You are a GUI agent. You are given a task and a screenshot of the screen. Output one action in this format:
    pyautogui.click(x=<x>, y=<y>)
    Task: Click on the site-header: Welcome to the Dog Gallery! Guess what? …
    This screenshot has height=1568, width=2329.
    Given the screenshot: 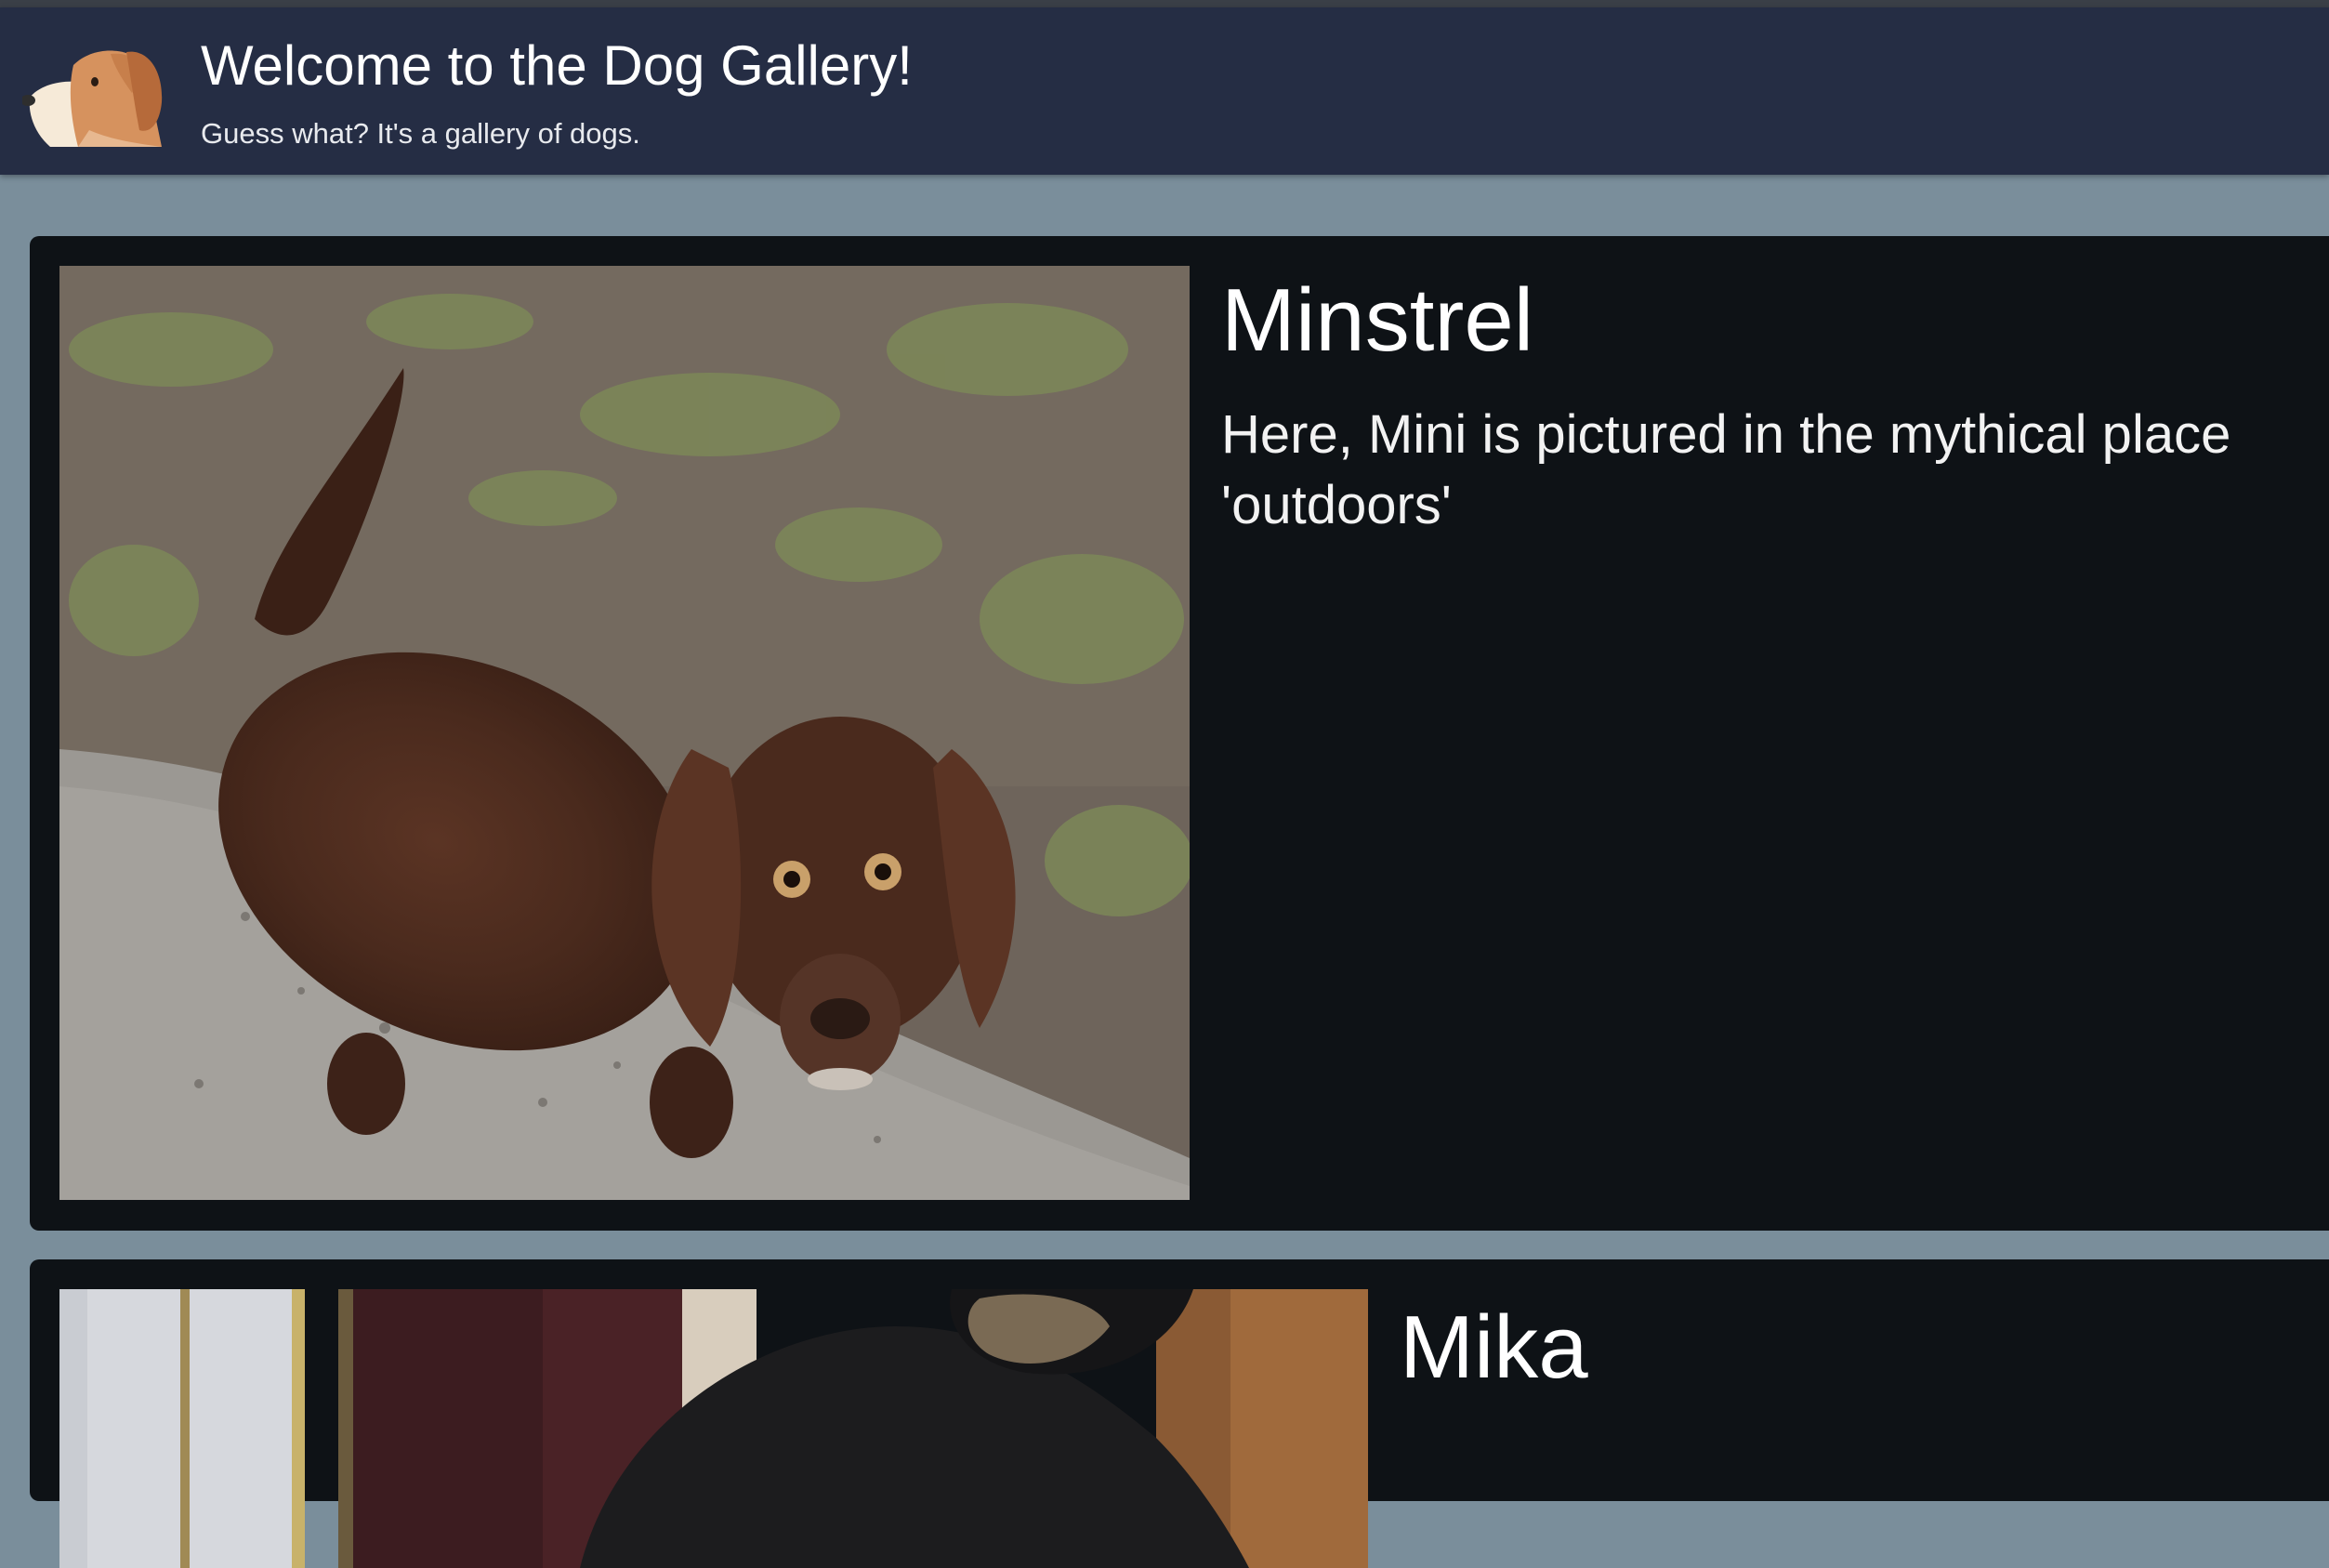 What is the action you would take?
    pyautogui.click(x=1164, y=91)
    